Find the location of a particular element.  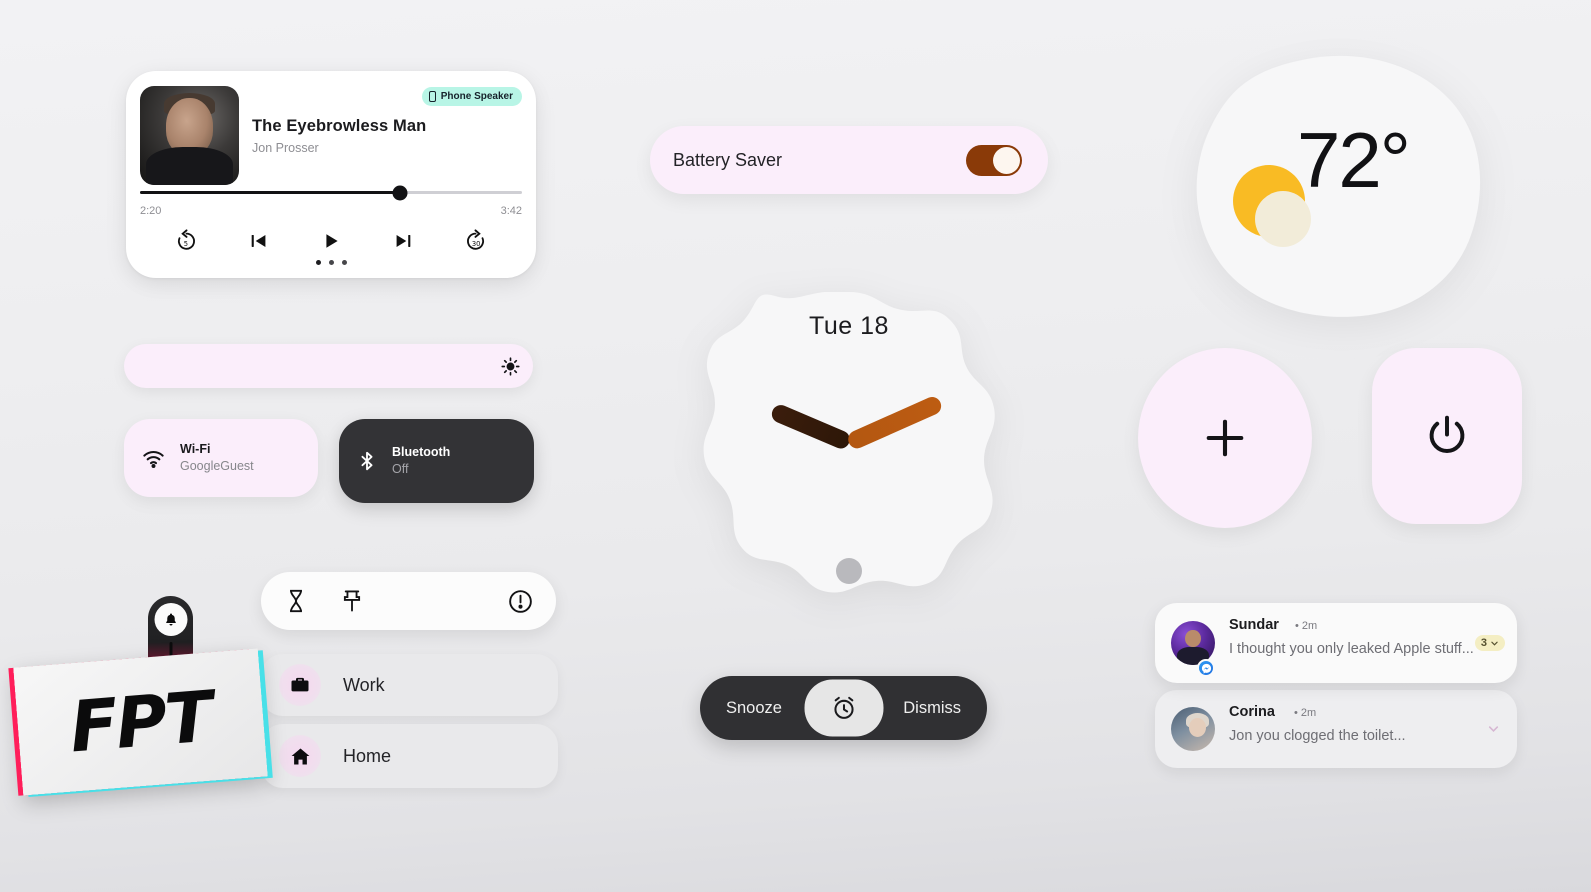

sun-behind-cloud-icon is located at coordinates (1274, 206).